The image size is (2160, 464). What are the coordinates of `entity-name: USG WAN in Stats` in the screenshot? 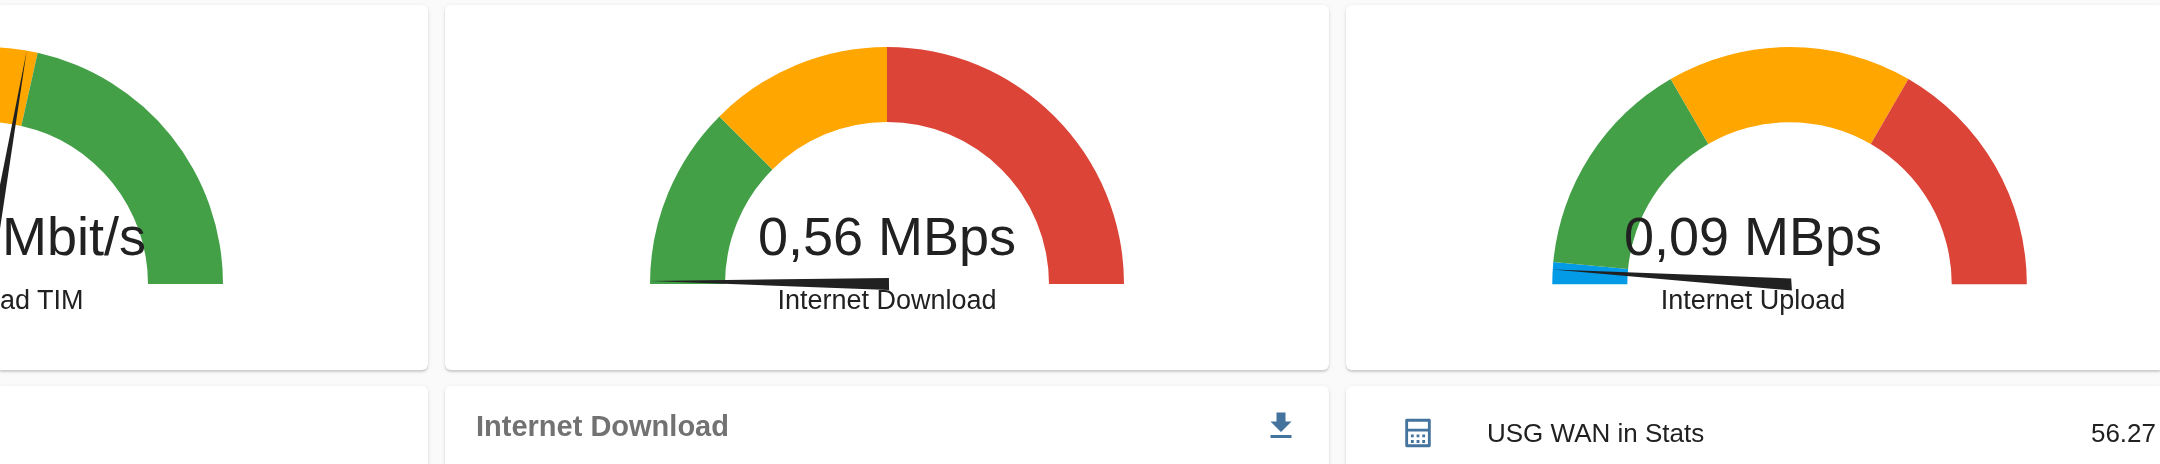 It's located at (1596, 433).